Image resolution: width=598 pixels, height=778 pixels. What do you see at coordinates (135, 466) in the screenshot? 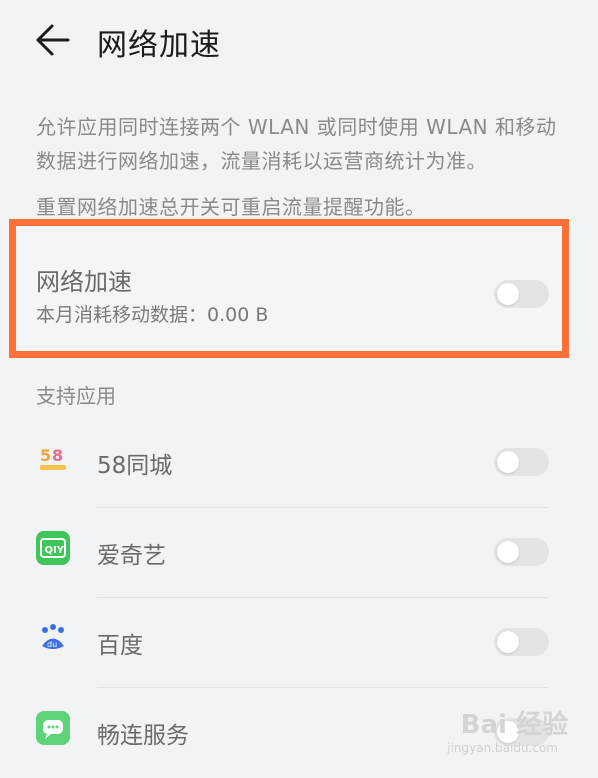
I see `app-name: 58同城` at bounding box center [135, 466].